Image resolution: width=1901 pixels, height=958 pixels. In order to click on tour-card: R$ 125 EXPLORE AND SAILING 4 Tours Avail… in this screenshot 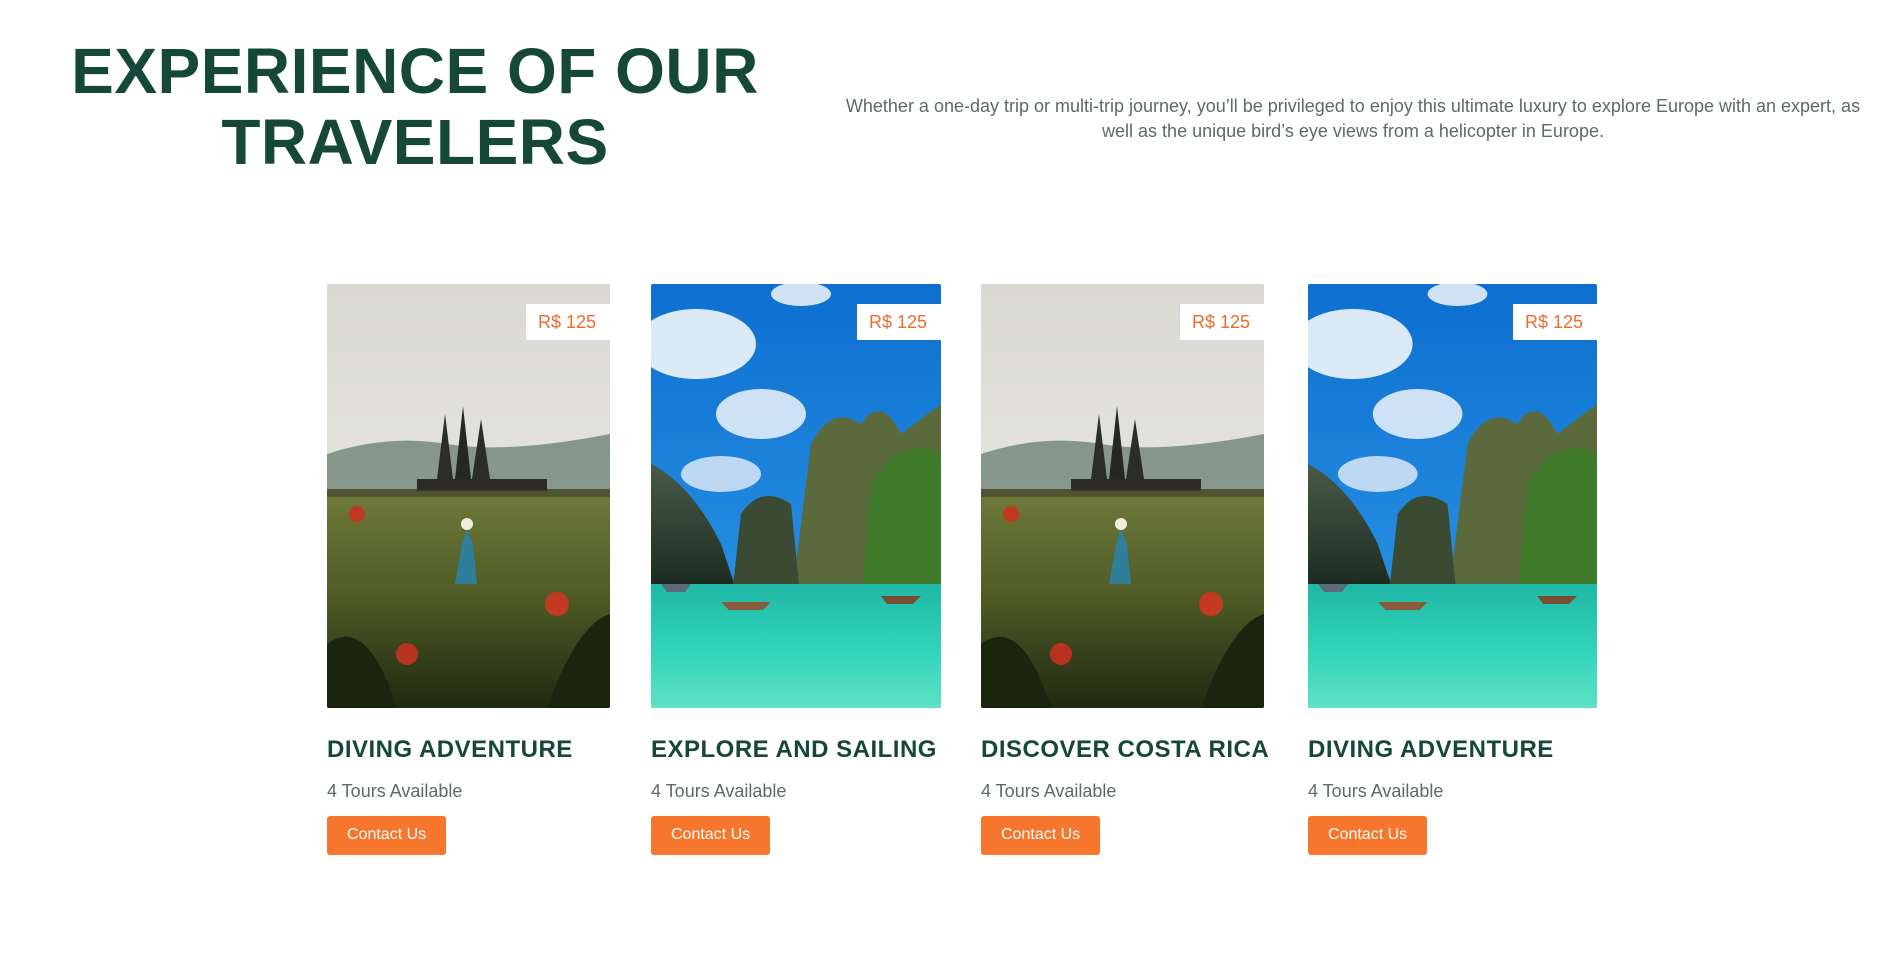, I will do `click(796, 569)`.